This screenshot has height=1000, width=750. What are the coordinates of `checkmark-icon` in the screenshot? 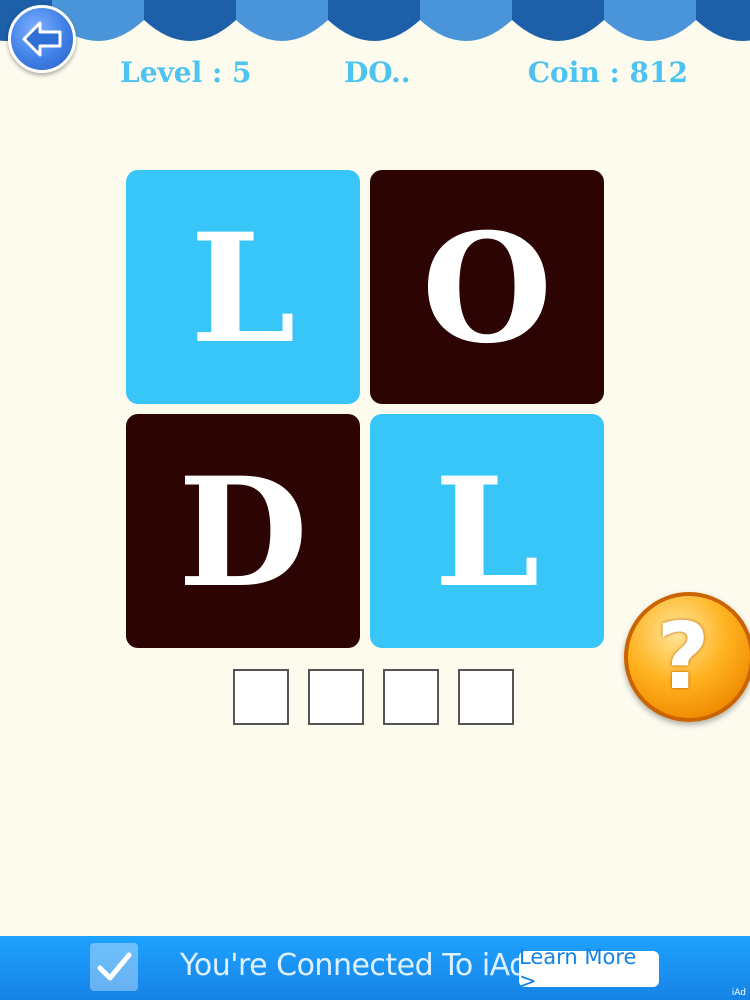 It's located at (114, 966).